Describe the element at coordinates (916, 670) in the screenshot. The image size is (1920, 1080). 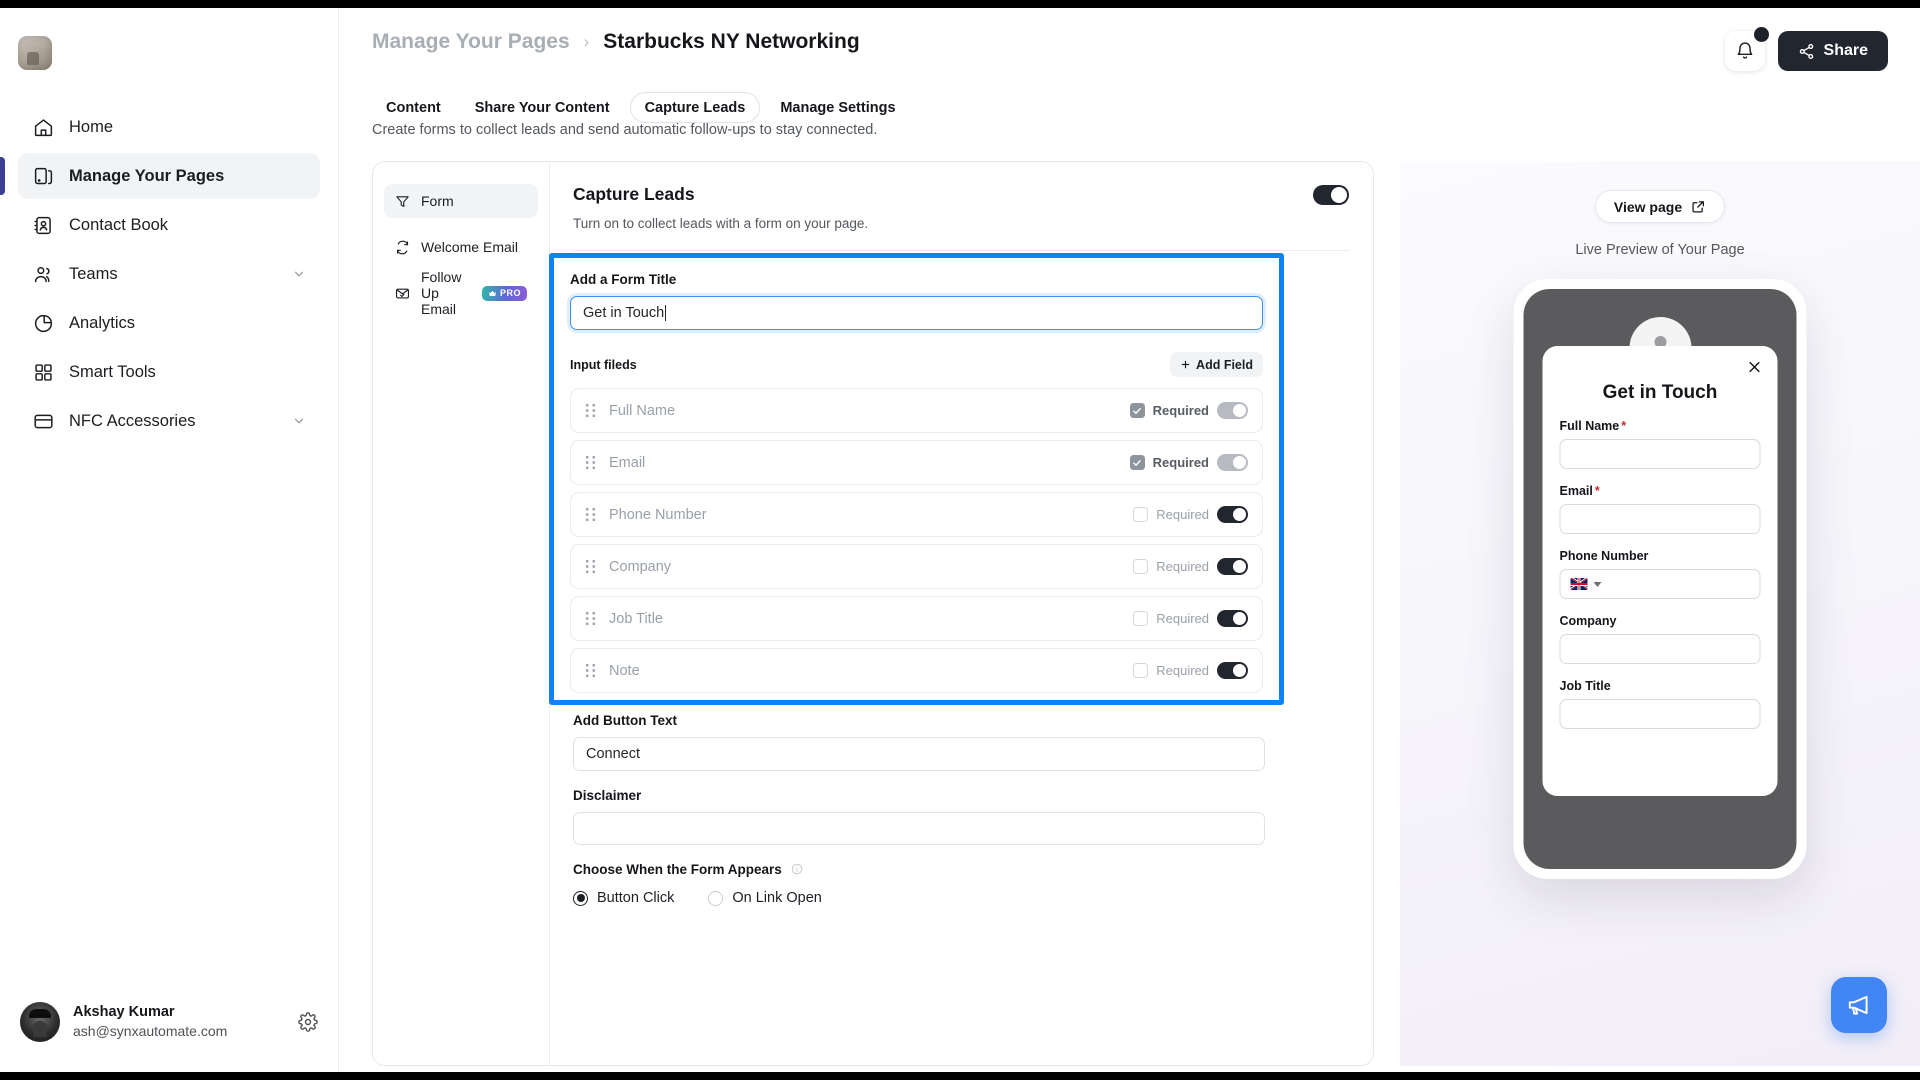
I see `field-row: Note Required` at that location.